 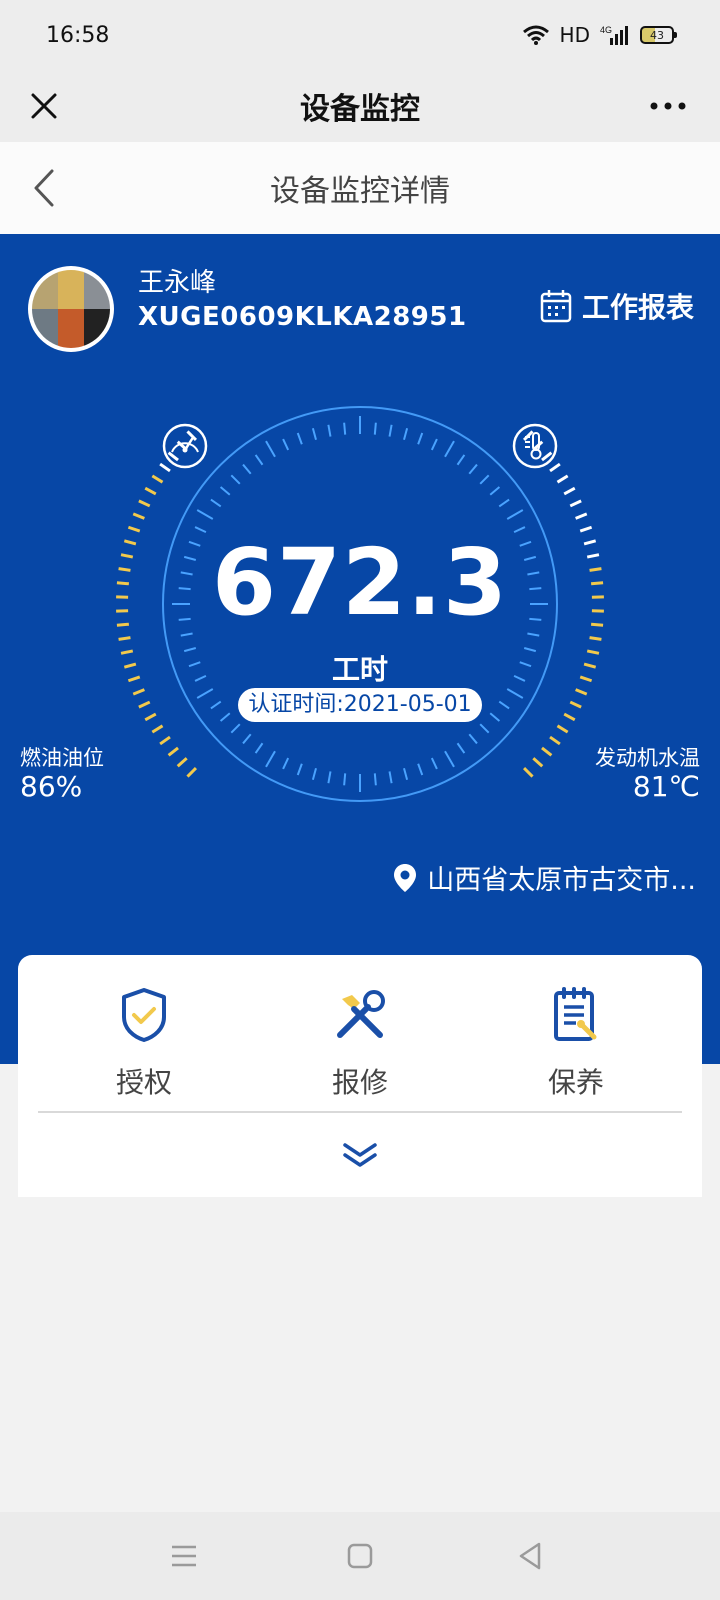 I want to click on menu-icon, so click(x=184, y=1556).